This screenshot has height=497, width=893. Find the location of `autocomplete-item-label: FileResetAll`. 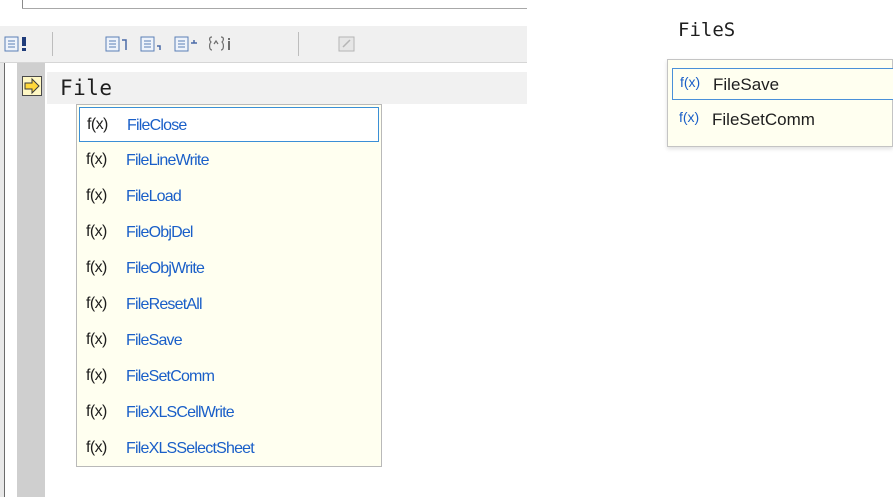

autocomplete-item-label: FileResetAll is located at coordinates (164, 304).